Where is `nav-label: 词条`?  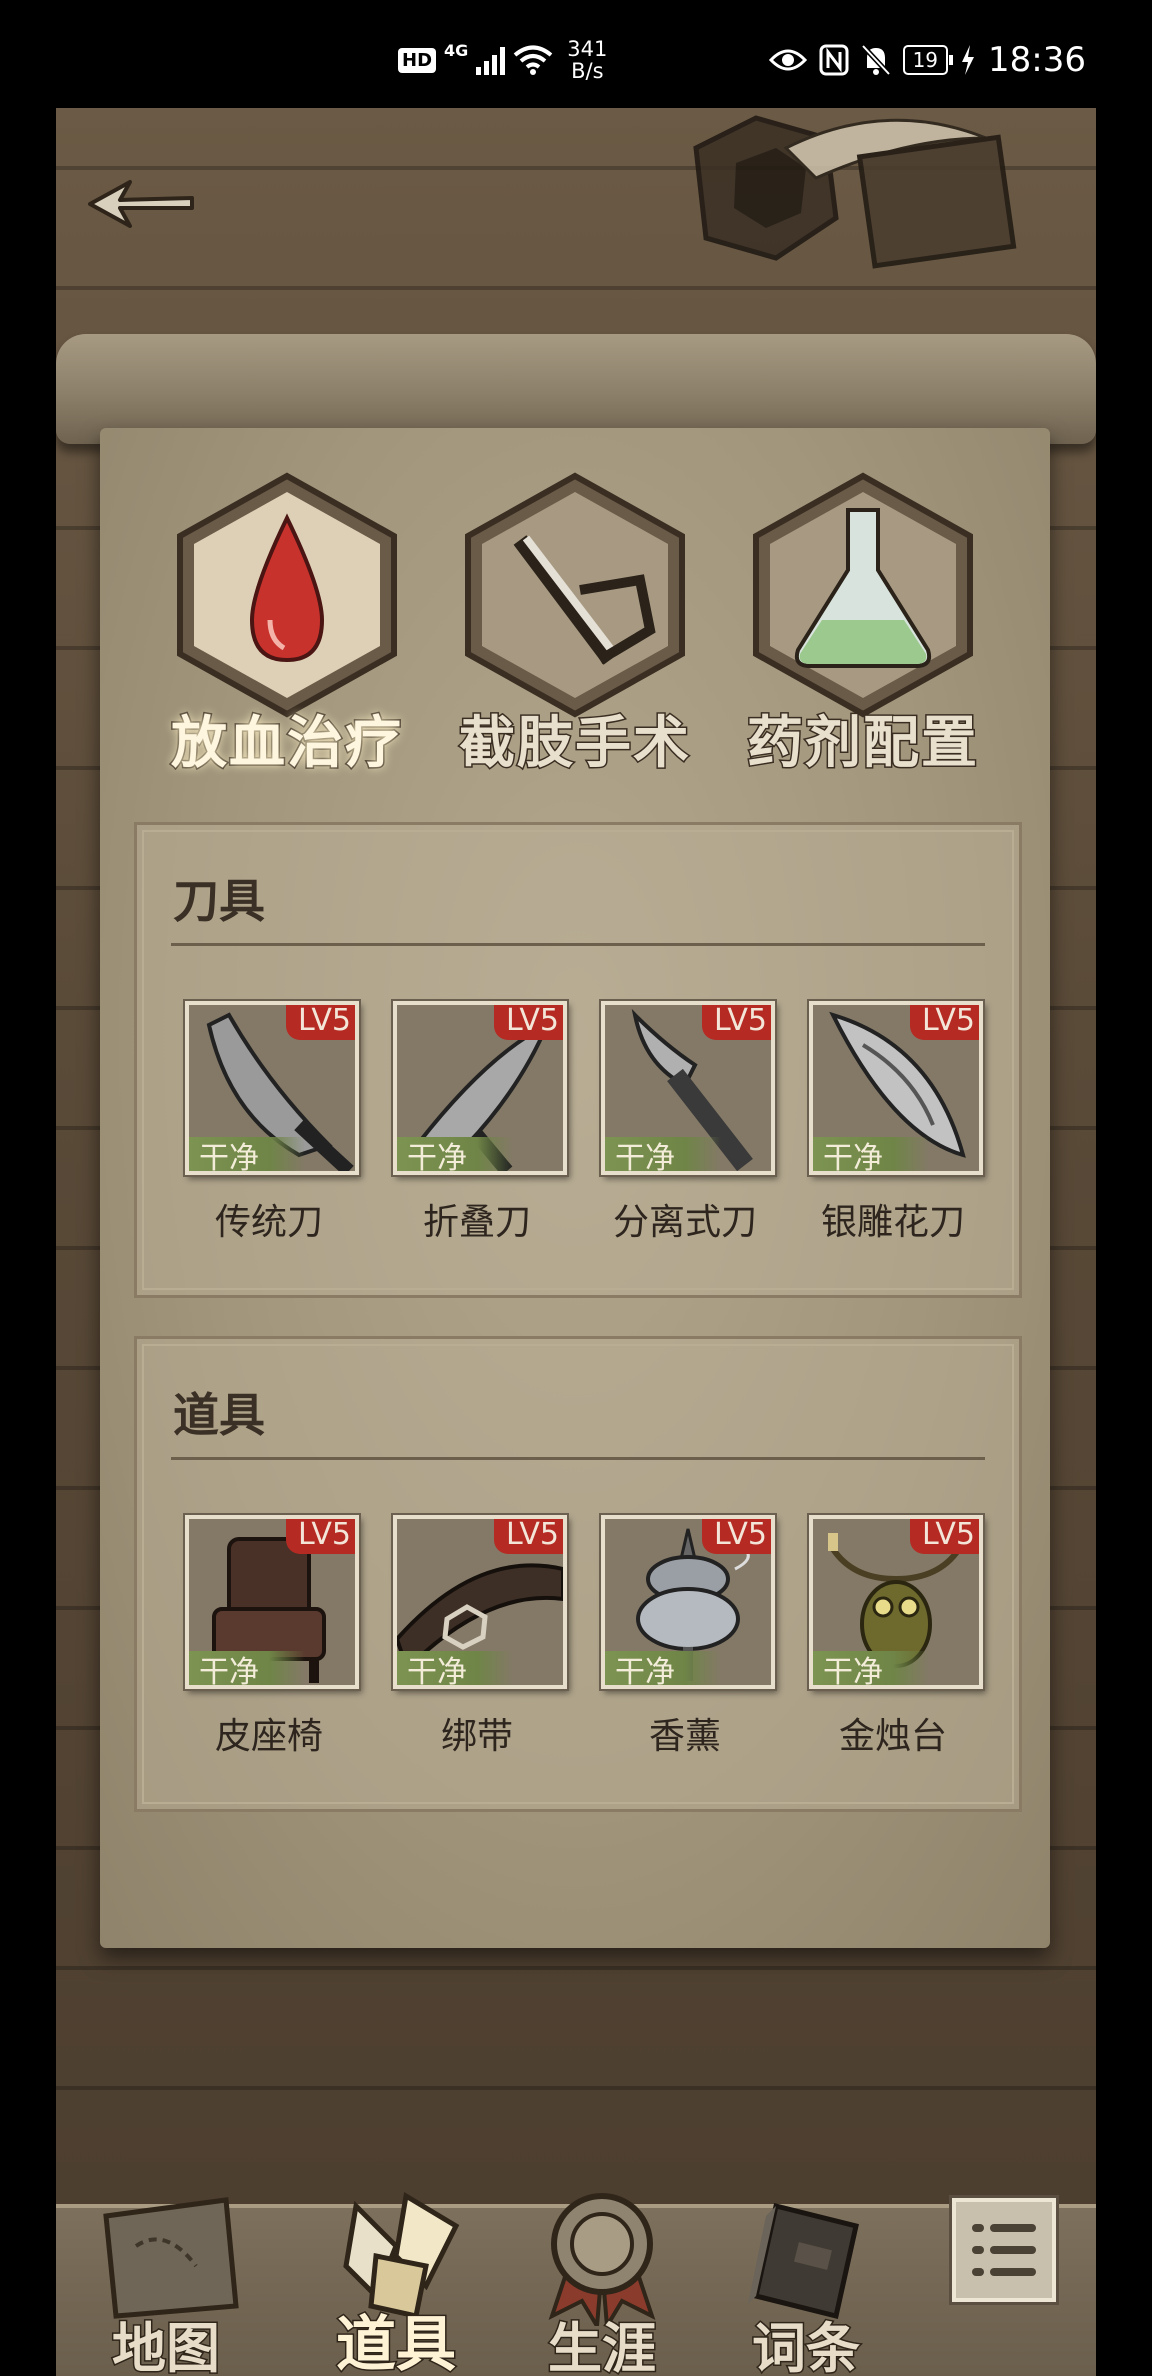 nav-label: 词条 is located at coordinates (806, 2346).